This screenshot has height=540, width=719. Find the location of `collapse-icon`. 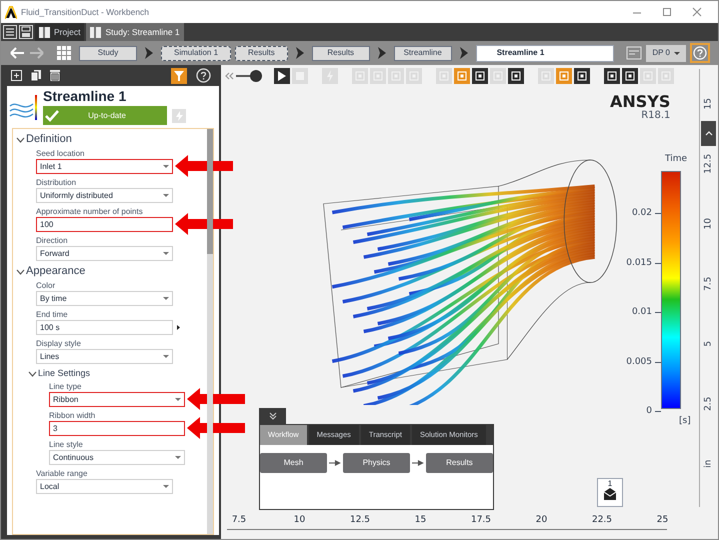

collapse-icon is located at coordinates (229, 76).